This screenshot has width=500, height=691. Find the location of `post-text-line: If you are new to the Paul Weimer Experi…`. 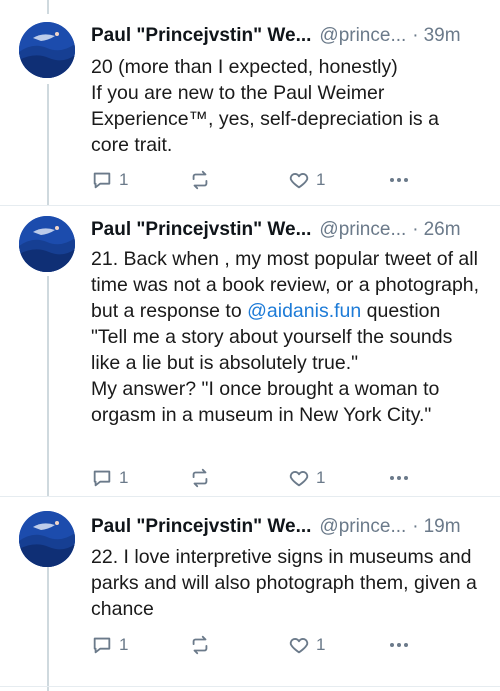

post-text-line: If you are new to the Paul Weimer Experi… is located at coordinates (265, 119).